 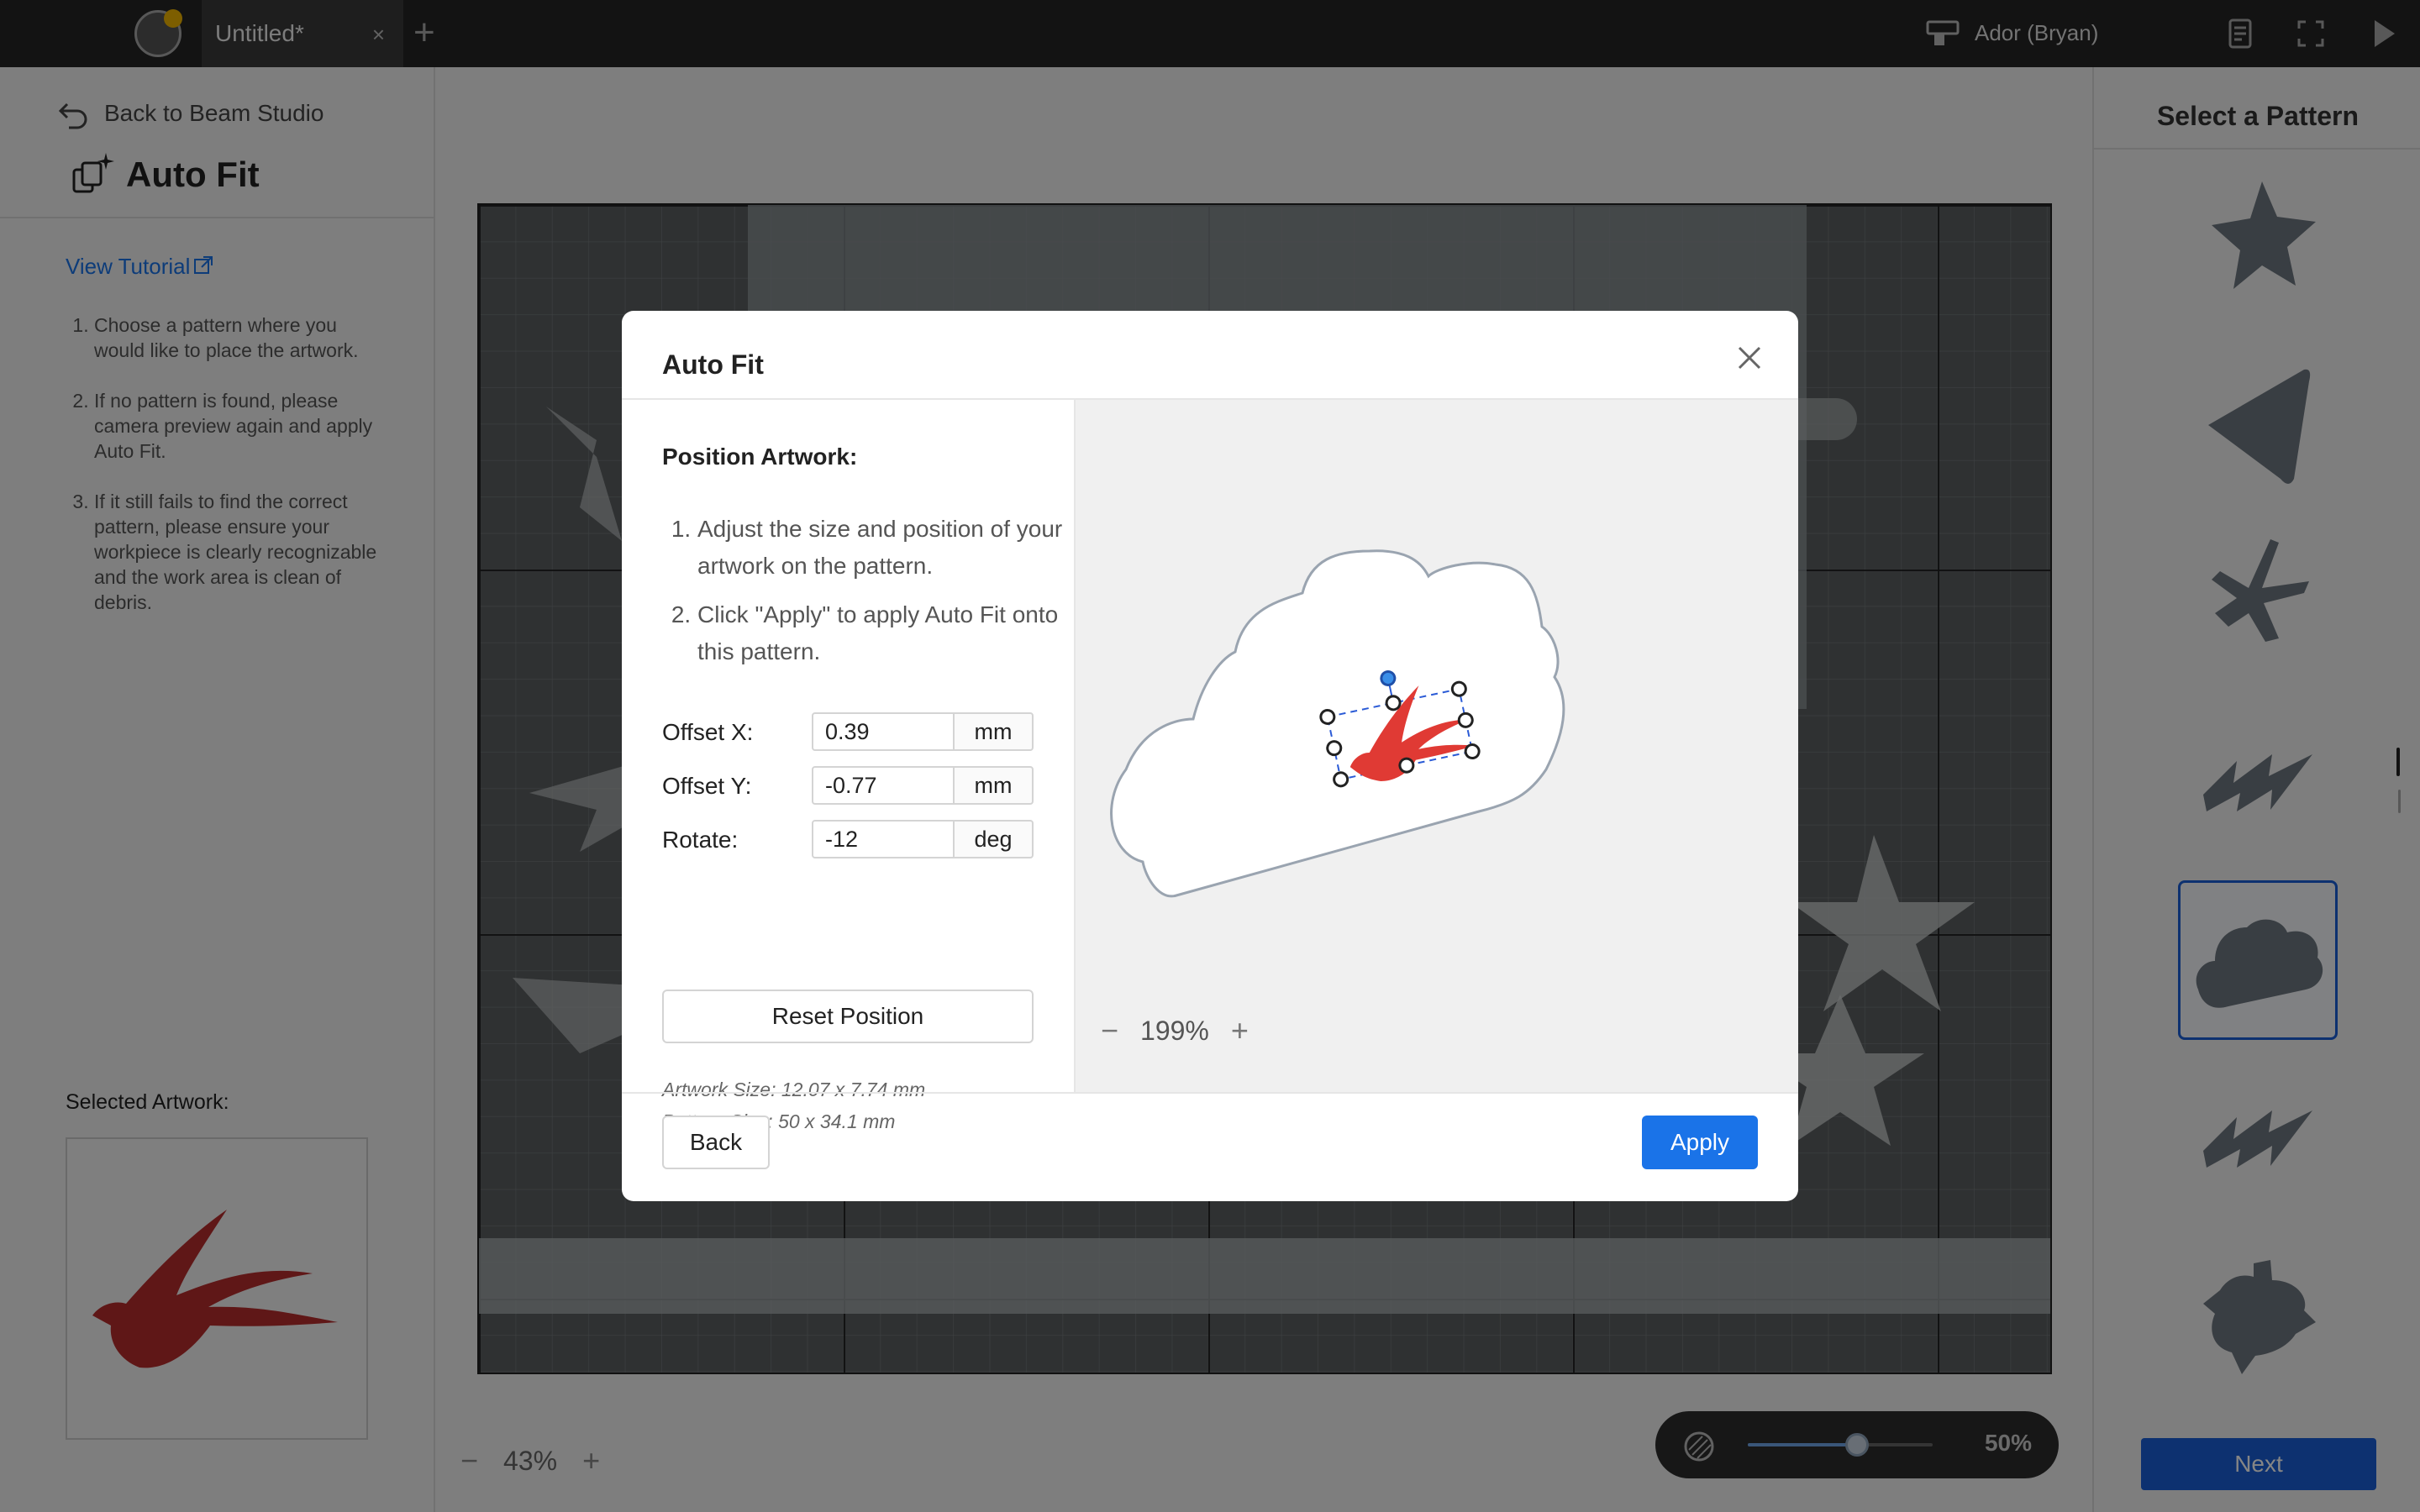 What do you see at coordinates (707, 786) in the screenshot?
I see `offset-y-label: Offset Y:` at bounding box center [707, 786].